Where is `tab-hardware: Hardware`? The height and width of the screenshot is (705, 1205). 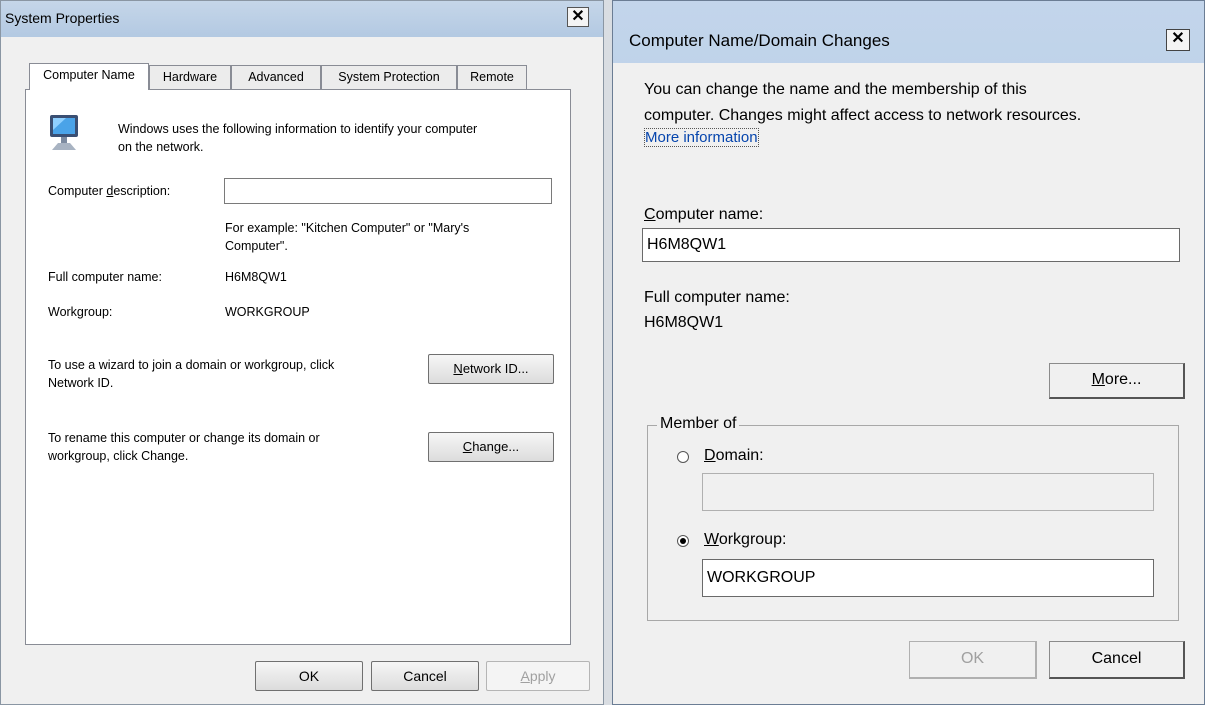
tab-hardware: Hardware is located at coordinates (190, 77).